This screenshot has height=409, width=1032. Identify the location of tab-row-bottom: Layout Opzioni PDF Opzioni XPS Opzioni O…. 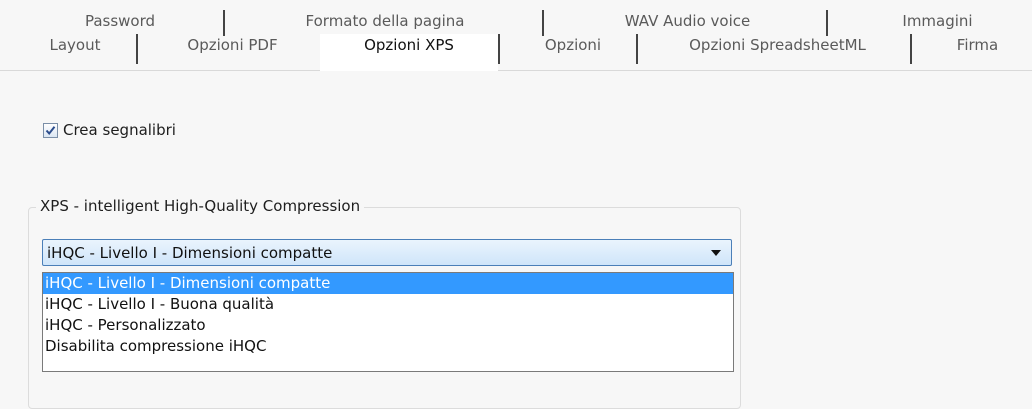
(516, 52).